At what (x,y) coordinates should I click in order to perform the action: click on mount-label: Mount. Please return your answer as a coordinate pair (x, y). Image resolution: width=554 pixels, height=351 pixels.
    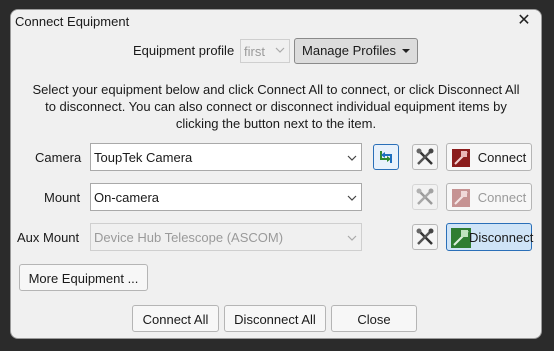
    Looking at the image, I should click on (62, 197).